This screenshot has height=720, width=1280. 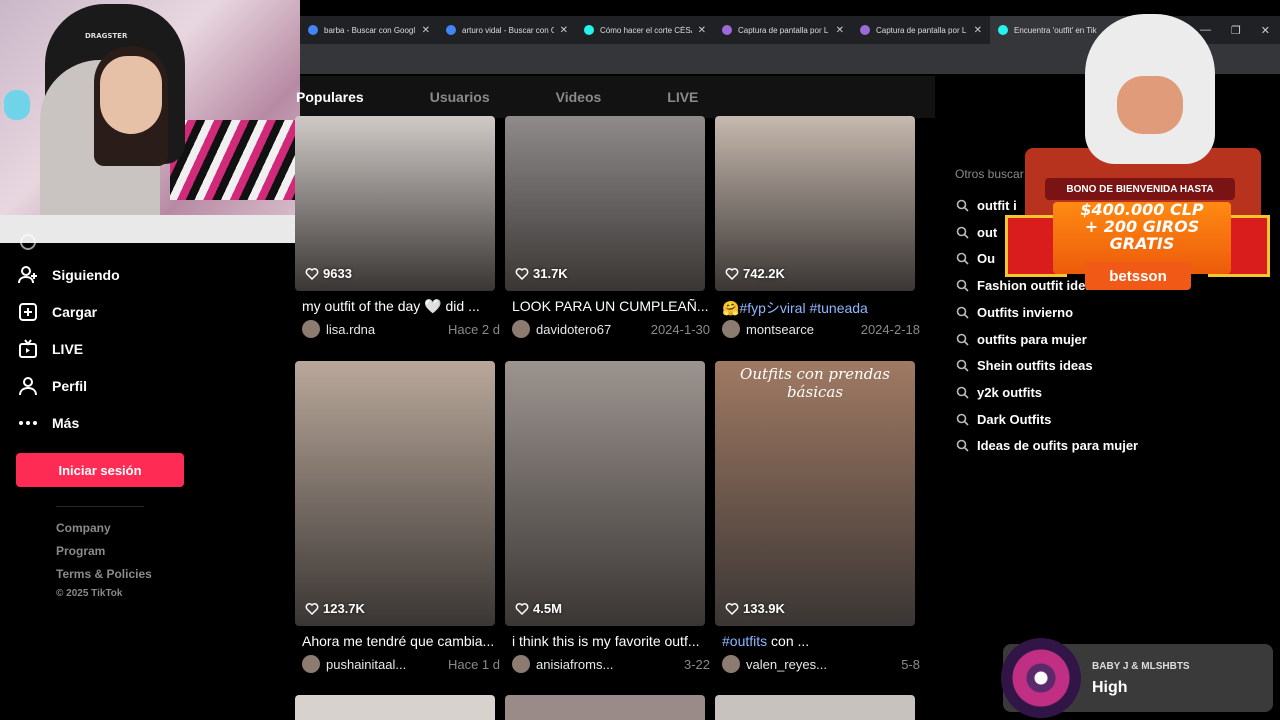 What do you see at coordinates (605, 493) in the screenshot?
I see `video-thumbnail: 4.5M` at bounding box center [605, 493].